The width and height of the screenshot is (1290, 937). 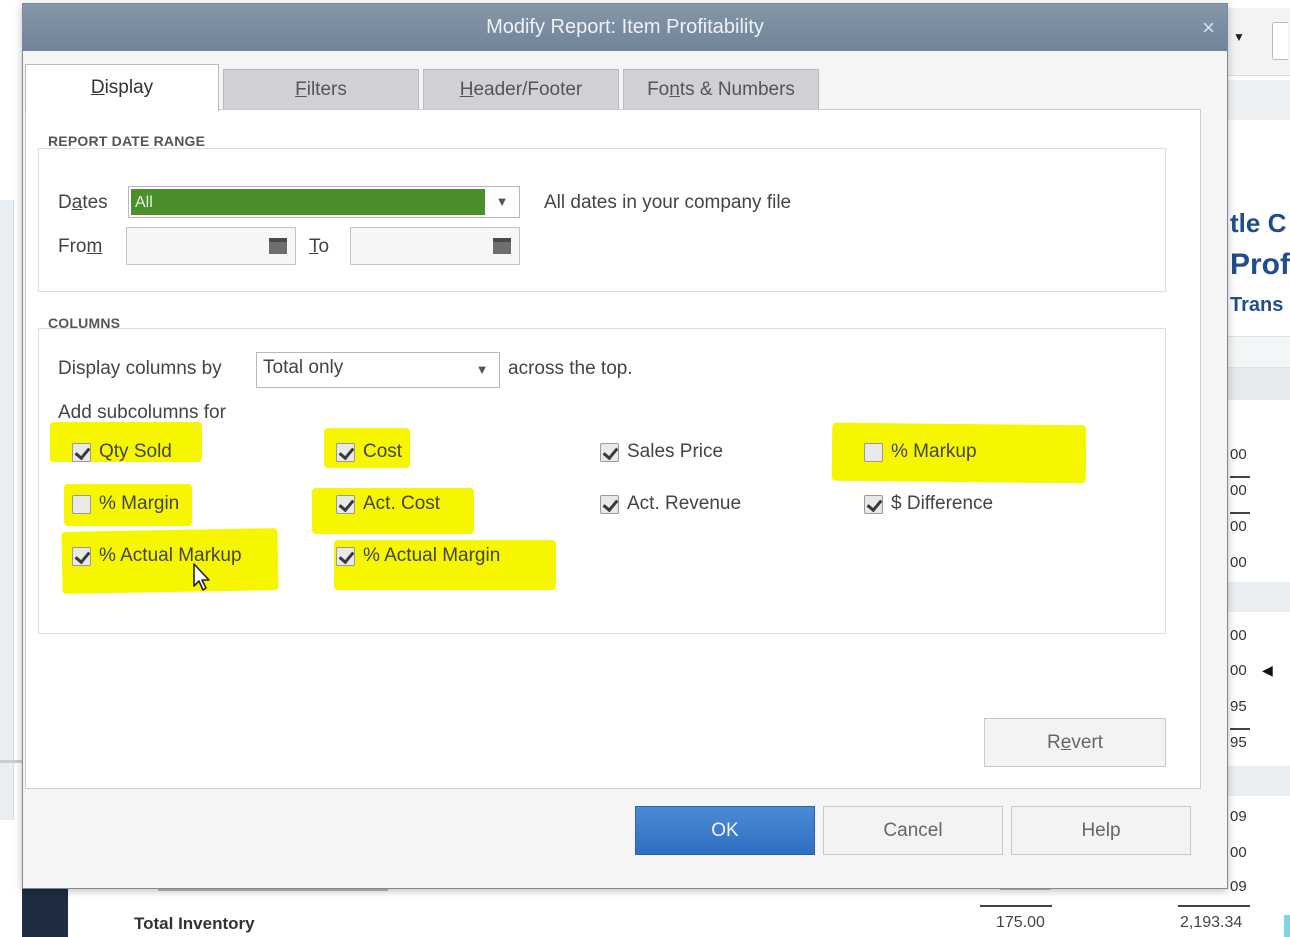 What do you see at coordinates (1287, 926) in the screenshot?
I see `background-scroll-accent` at bounding box center [1287, 926].